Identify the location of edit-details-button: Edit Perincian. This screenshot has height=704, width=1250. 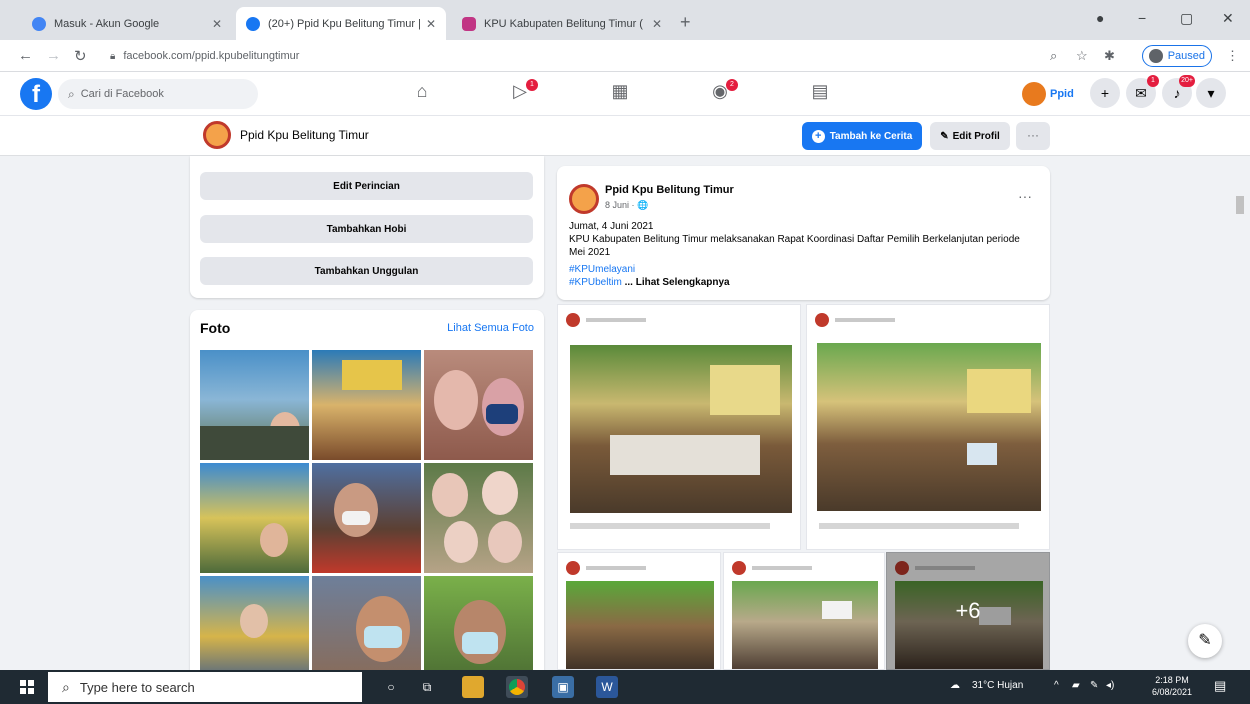
(366, 186).